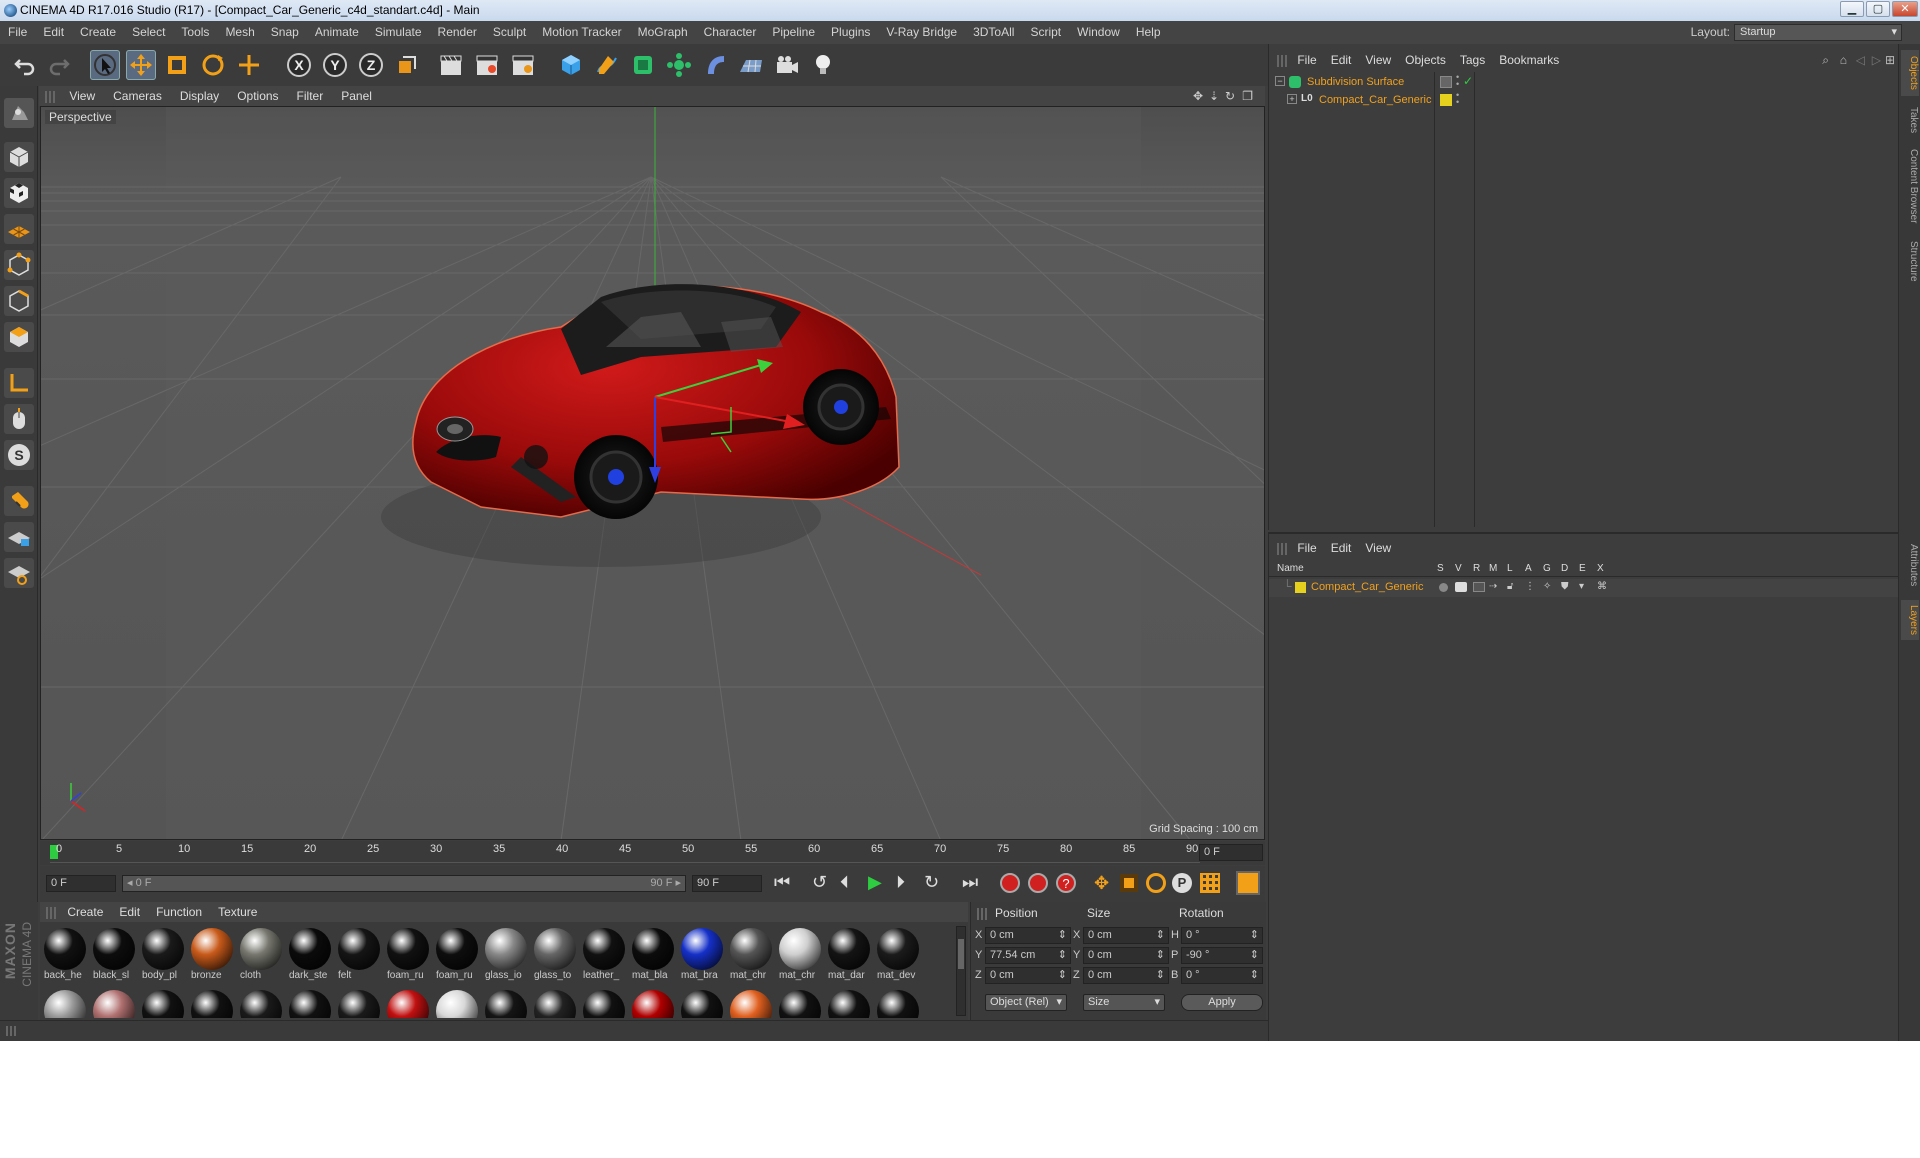 Image resolution: width=1920 pixels, height=1158 pixels. What do you see at coordinates (398, 32) in the screenshot?
I see `menu-simulate: Simulate` at bounding box center [398, 32].